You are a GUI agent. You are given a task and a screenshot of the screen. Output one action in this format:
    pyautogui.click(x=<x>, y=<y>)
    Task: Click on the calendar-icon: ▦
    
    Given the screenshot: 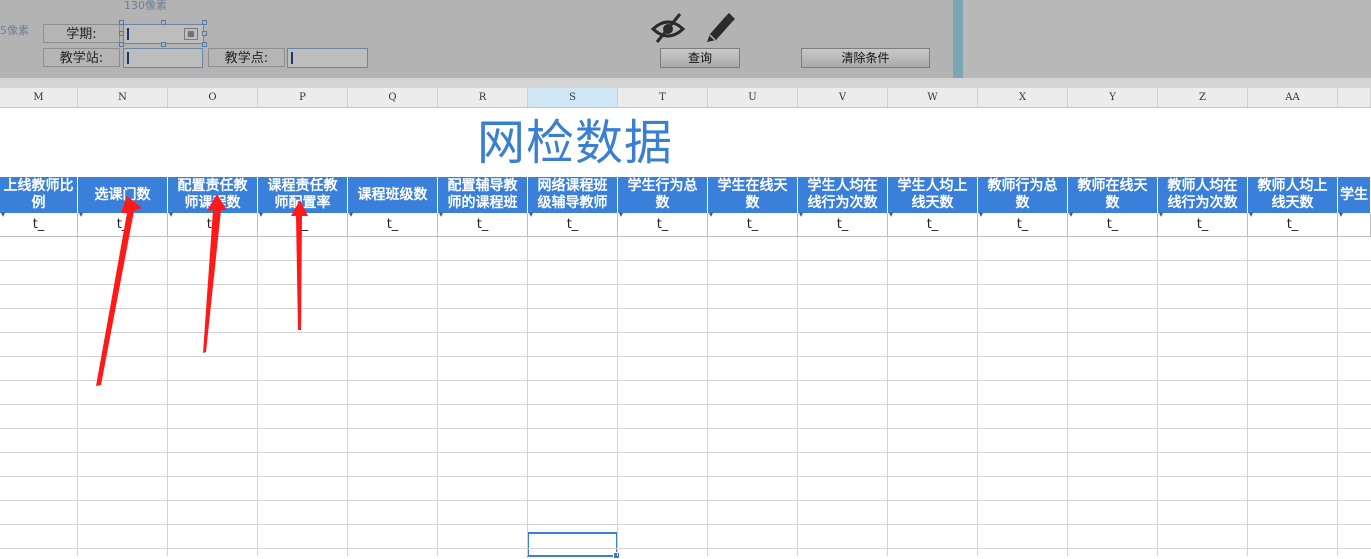 What is the action you would take?
    pyautogui.click(x=191, y=34)
    